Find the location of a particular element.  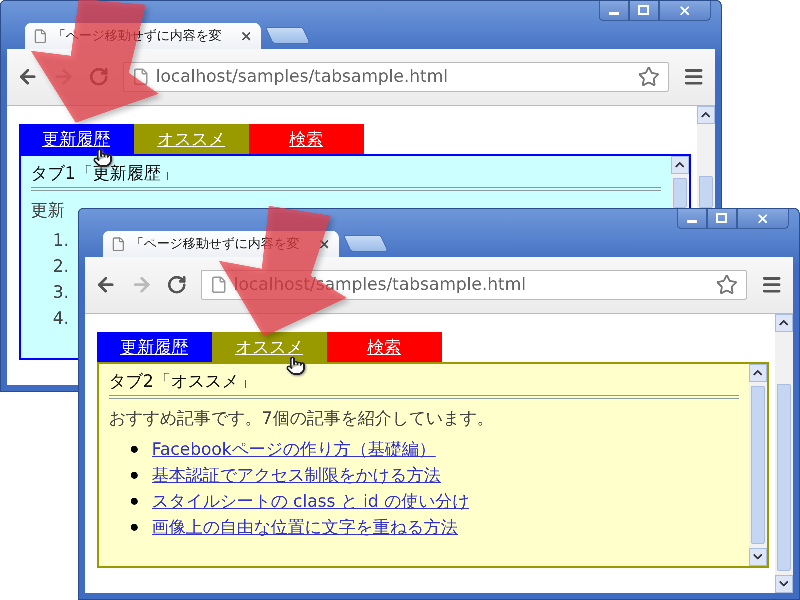

article-link: スタイルシートの class と id の使い分け is located at coordinates (311, 501).